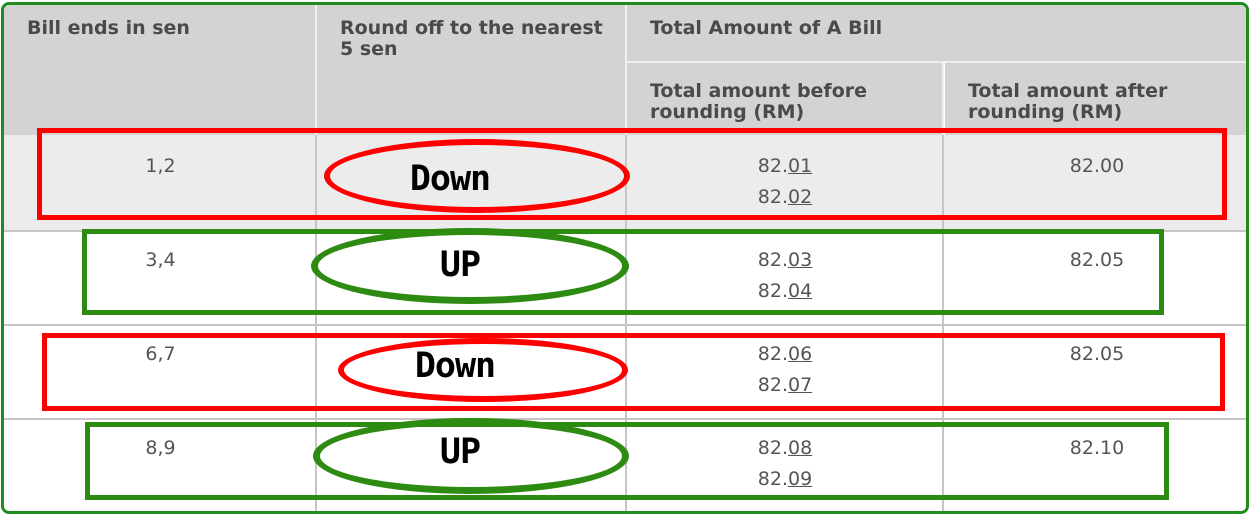  What do you see at coordinates (633, 372) in the screenshot?
I see `red-highlight-box` at bounding box center [633, 372].